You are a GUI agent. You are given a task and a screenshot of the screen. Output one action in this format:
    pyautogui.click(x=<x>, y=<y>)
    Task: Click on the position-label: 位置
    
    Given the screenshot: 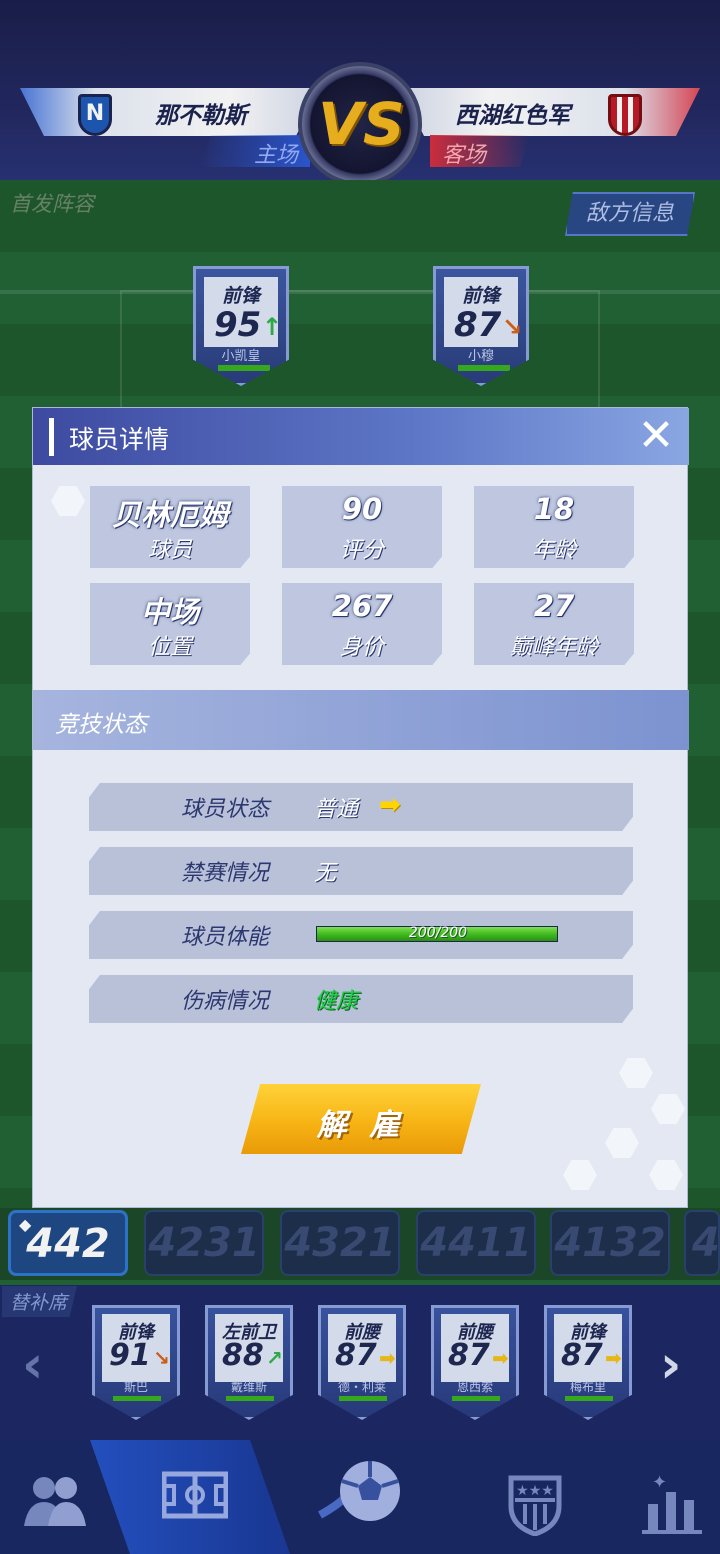 What is the action you would take?
    pyautogui.click(x=169, y=647)
    